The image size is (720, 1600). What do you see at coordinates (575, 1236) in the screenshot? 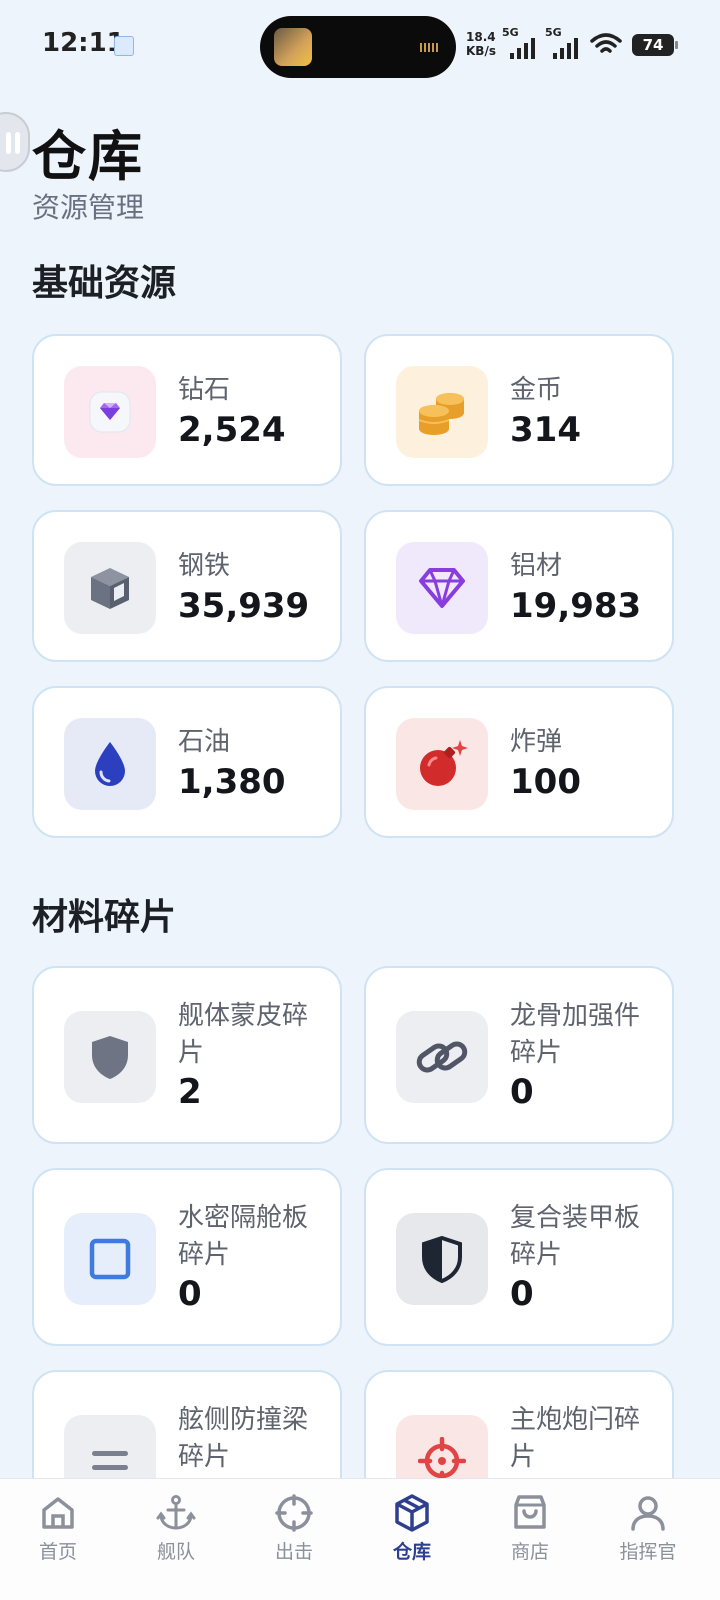
I see `fragment-label: 复合装甲板碎片` at bounding box center [575, 1236].